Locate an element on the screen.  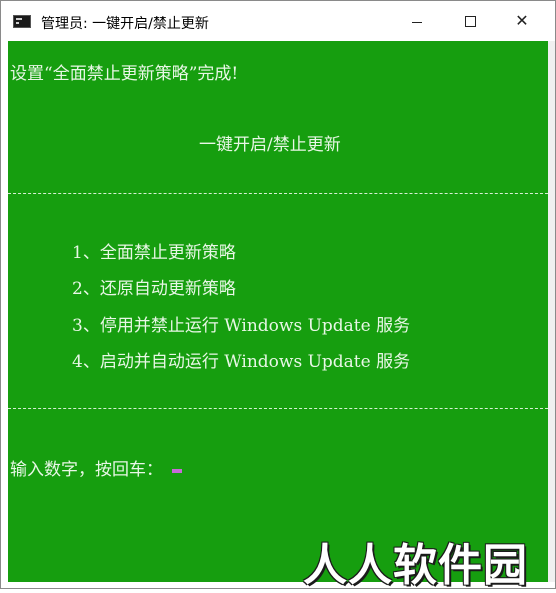
menu-item-3: 3、停用并禁止运行 Windows Update 服务 is located at coordinates (241, 326).